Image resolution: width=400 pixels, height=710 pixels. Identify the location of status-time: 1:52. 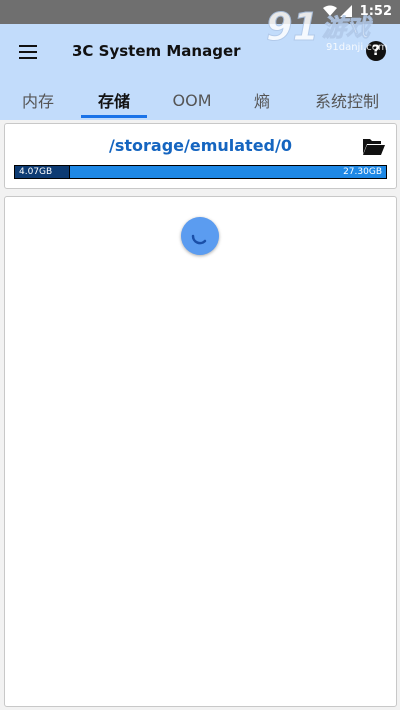
(375, 11).